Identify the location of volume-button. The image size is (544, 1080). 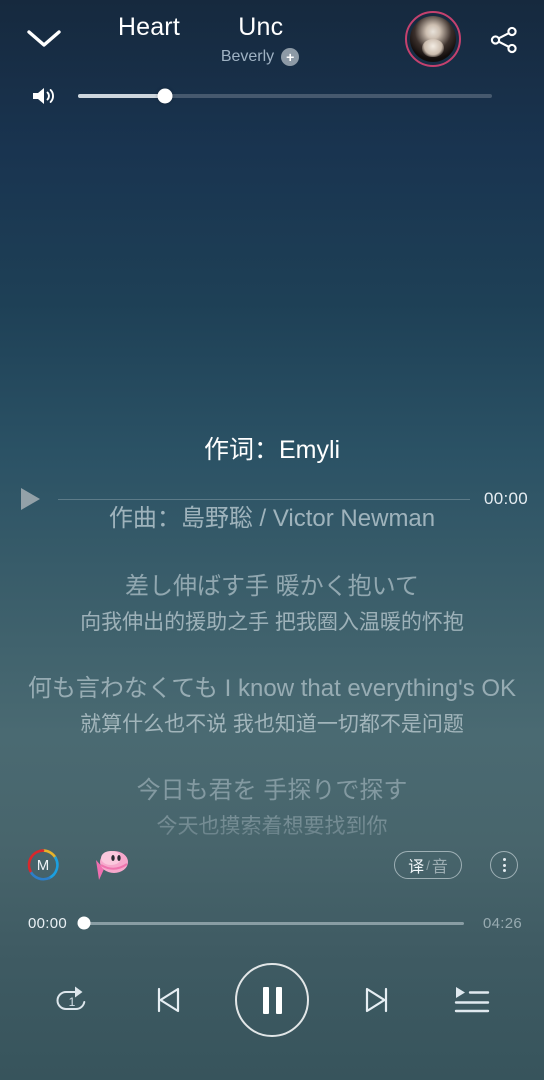
(44, 96).